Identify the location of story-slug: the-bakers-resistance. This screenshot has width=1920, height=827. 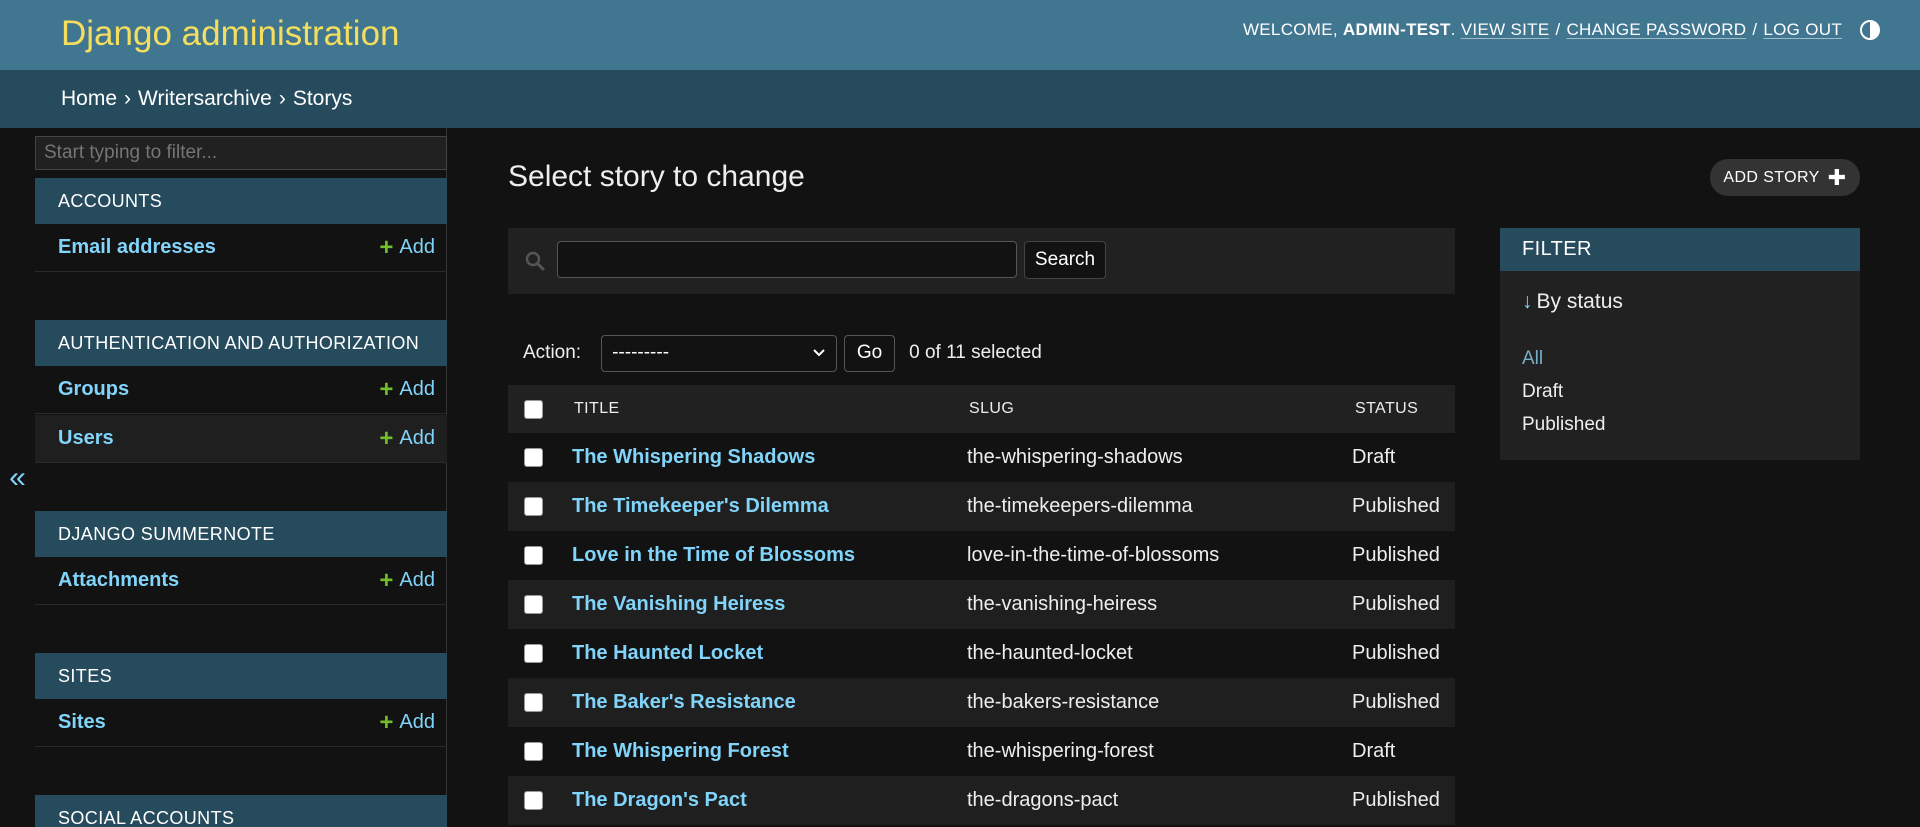
(1063, 702).